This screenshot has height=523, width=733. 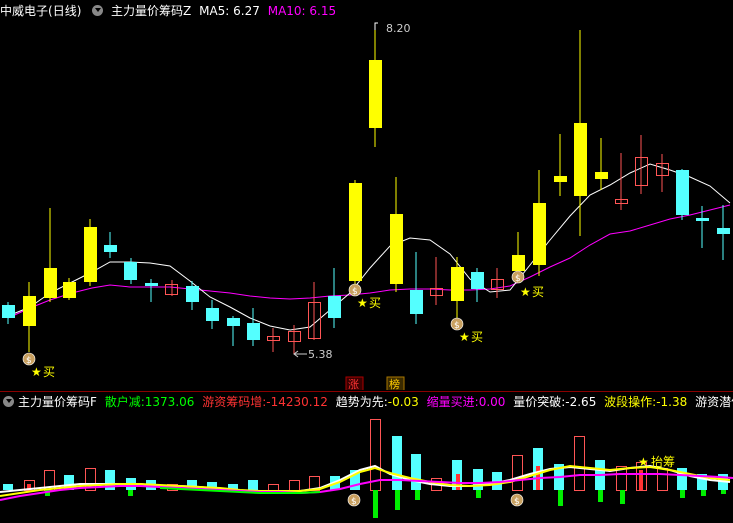 I want to click on sub-indicator-name: 主力量价筹码F, so click(x=57, y=402).